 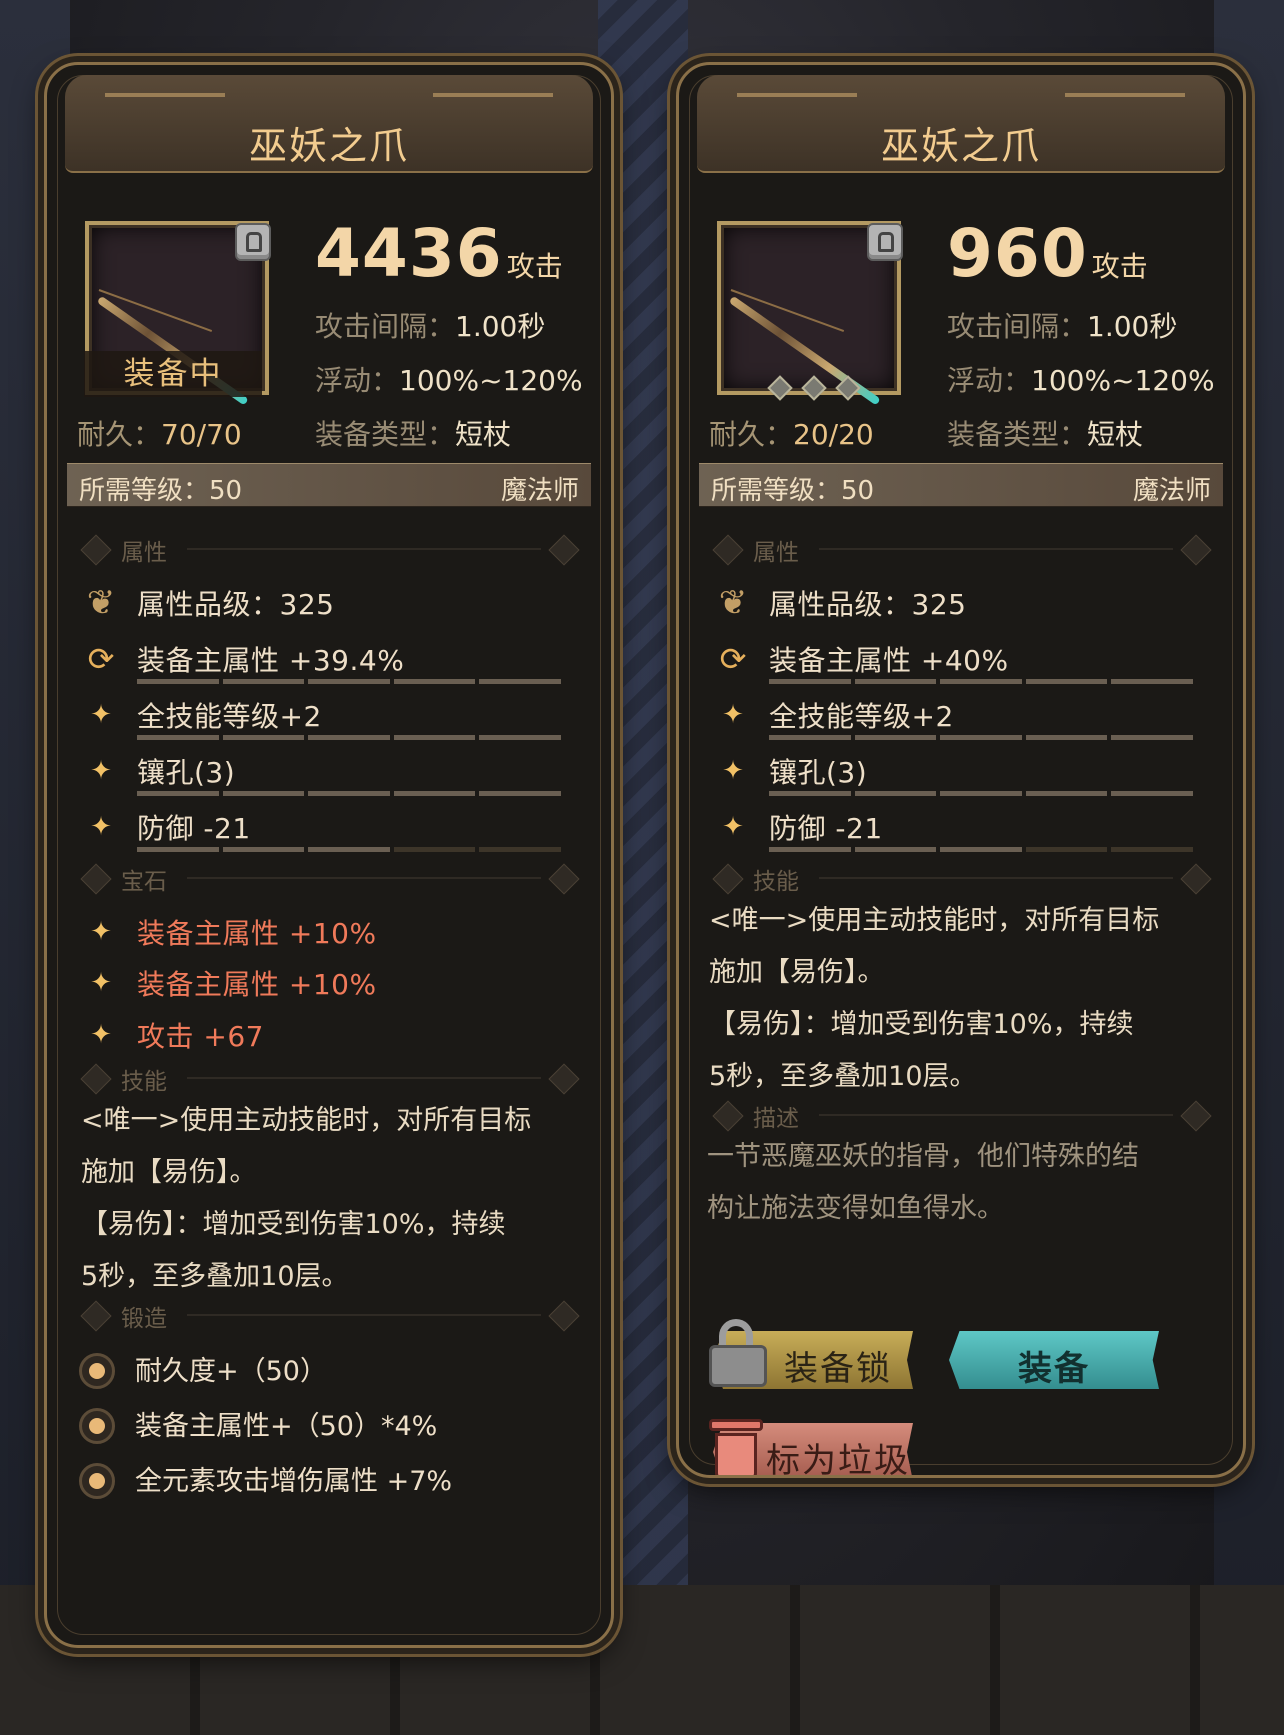 What do you see at coordinates (838, 1459) in the screenshot?
I see `mark-as-junk-label: 标为垃圾` at bounding box center [838, 1459].